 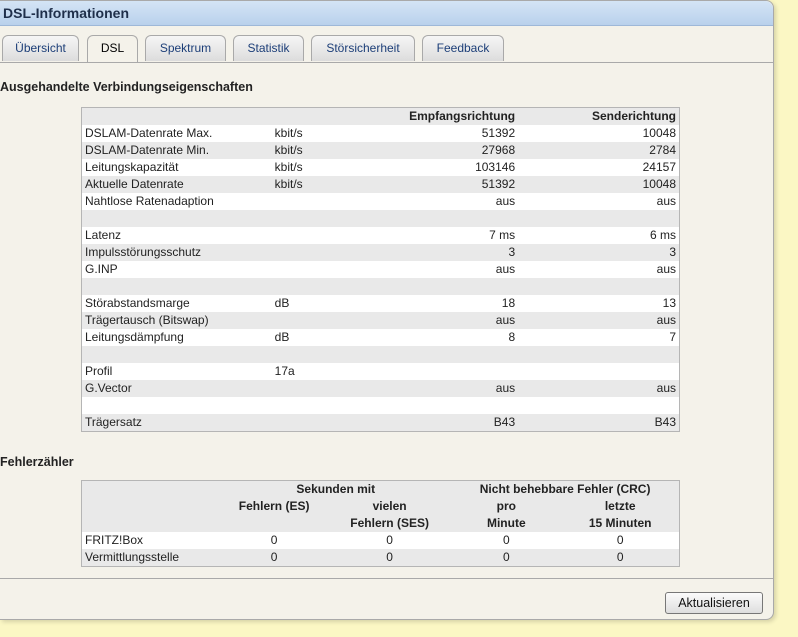 What do you see at coordinates (40, 48) in the screenshot?
I see `tab-uebersicht: Übersicht` at bounding box center [40, 48].